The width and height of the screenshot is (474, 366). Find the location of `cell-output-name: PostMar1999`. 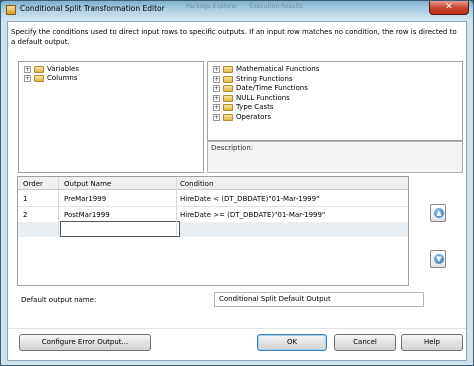

cell-output-name: PostMar1999 is located at coordinates (87, 215).